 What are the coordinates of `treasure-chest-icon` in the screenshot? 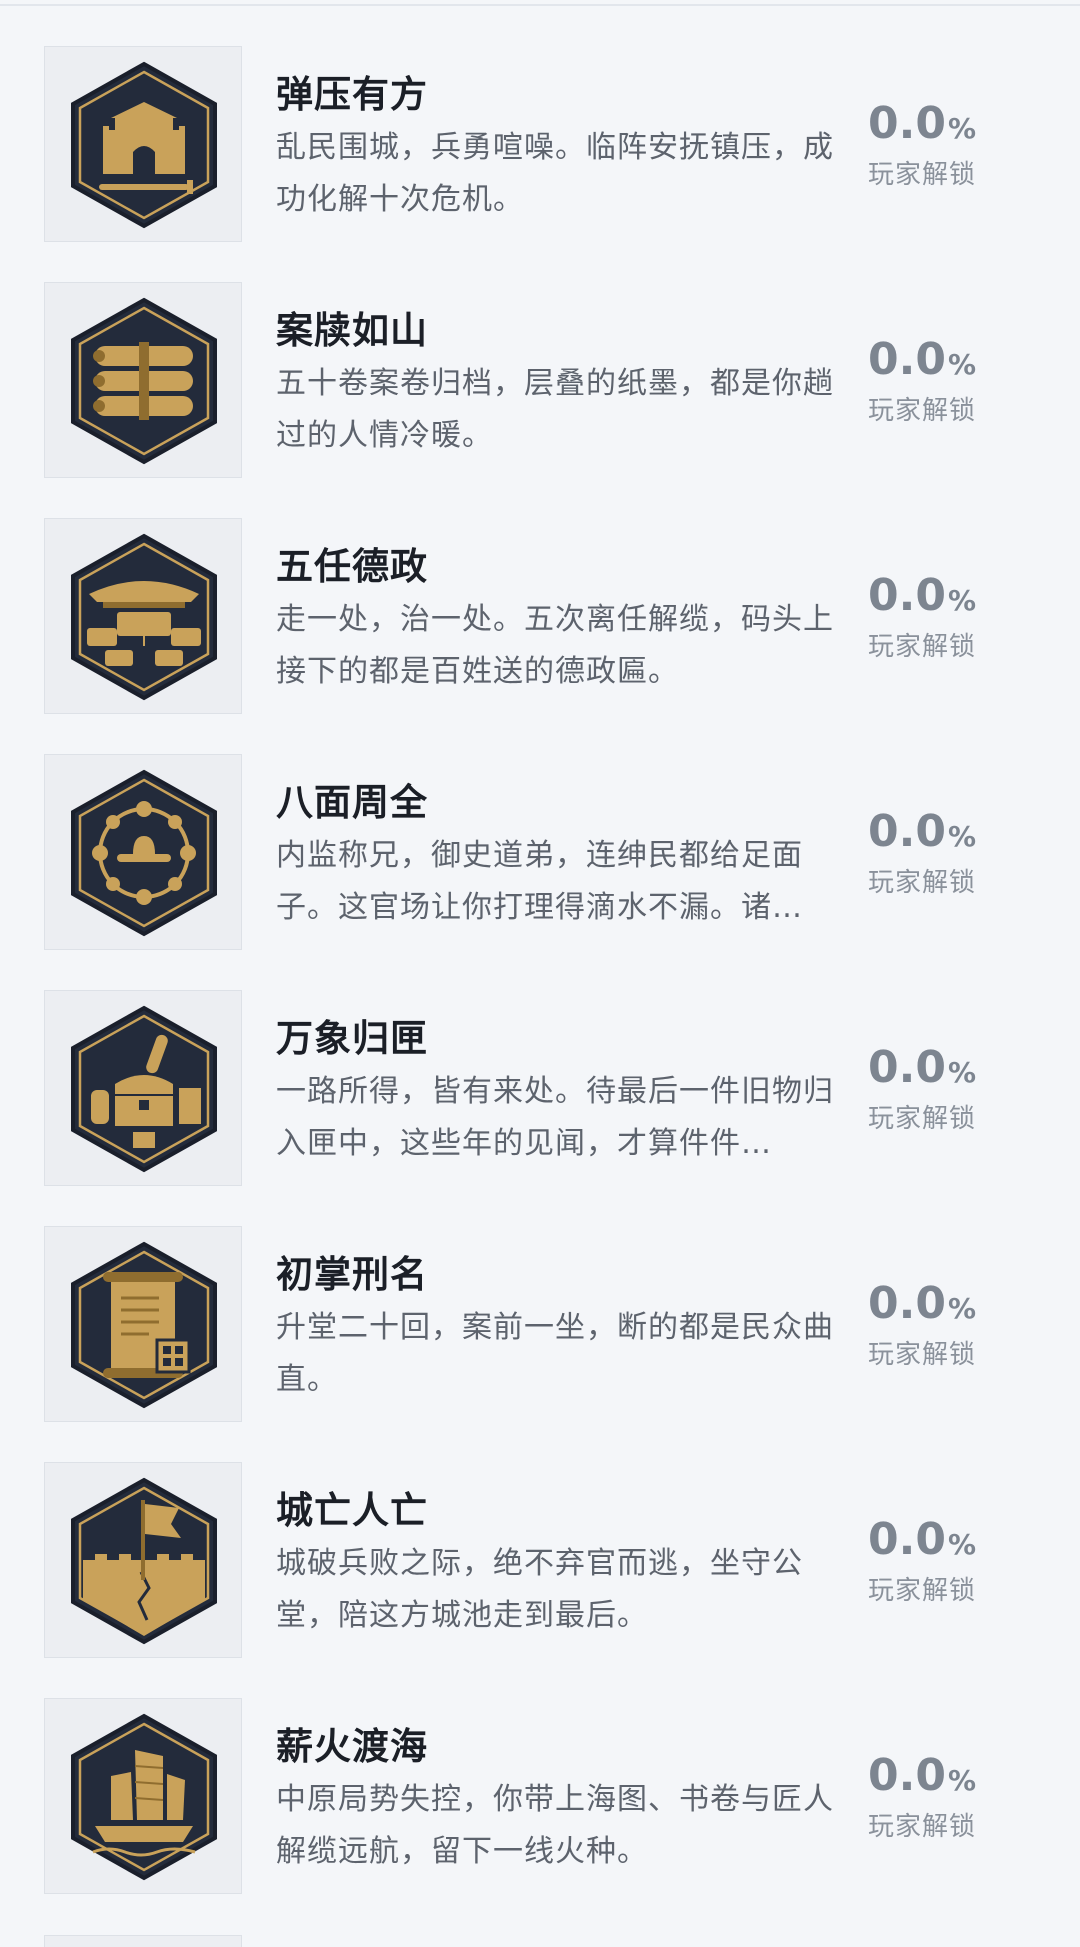 It's located at (144, 1089).